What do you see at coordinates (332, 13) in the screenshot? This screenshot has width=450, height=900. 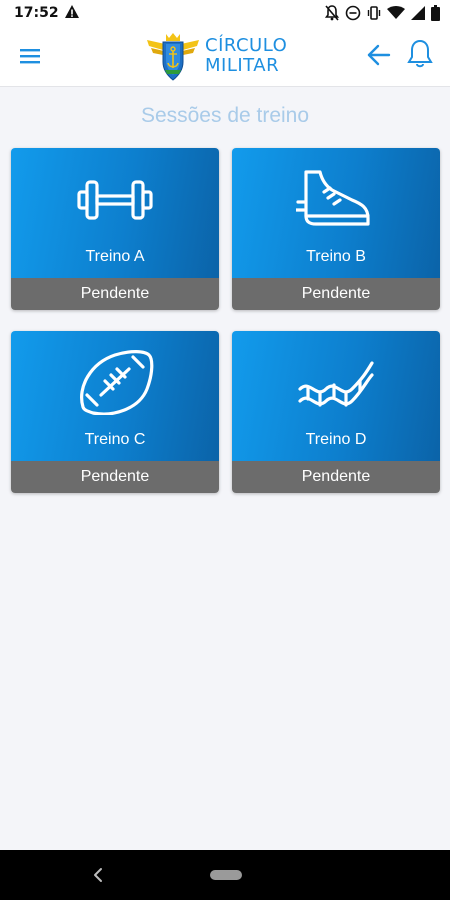 I see `notifications-off-icon` at bounding box center [332, 13].